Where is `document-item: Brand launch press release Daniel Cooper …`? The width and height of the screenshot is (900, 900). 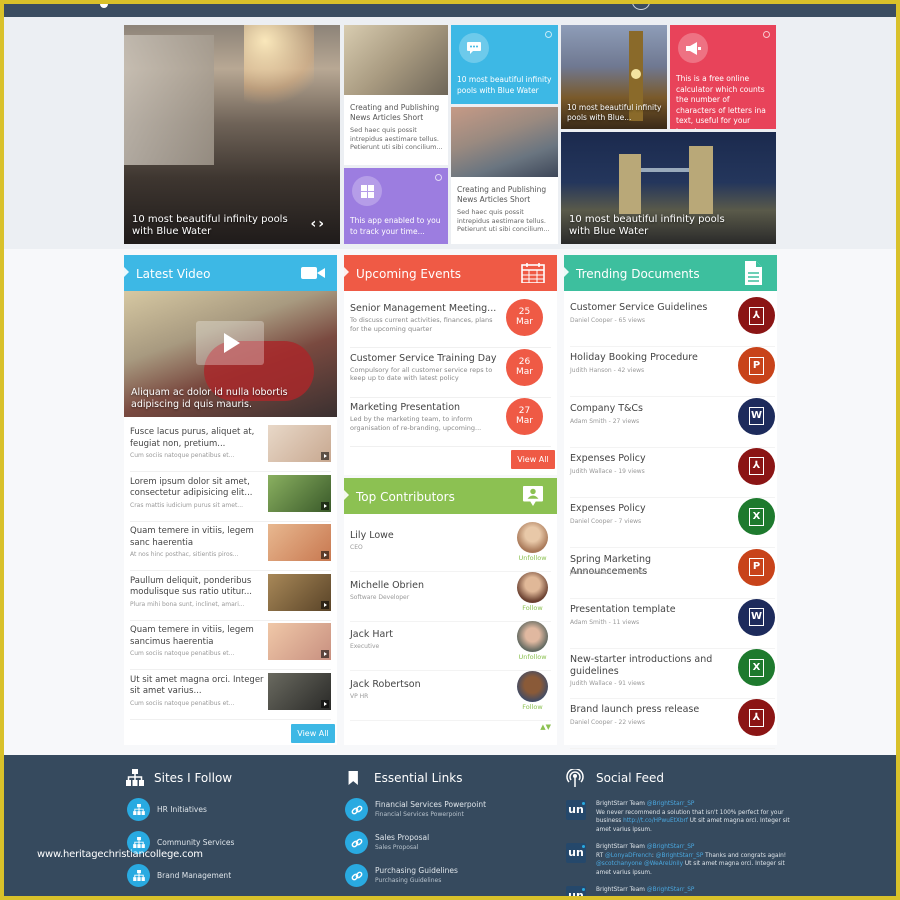
document-item: Brand launch press release Daniel Cooper … is located at coordinates (672, 724).